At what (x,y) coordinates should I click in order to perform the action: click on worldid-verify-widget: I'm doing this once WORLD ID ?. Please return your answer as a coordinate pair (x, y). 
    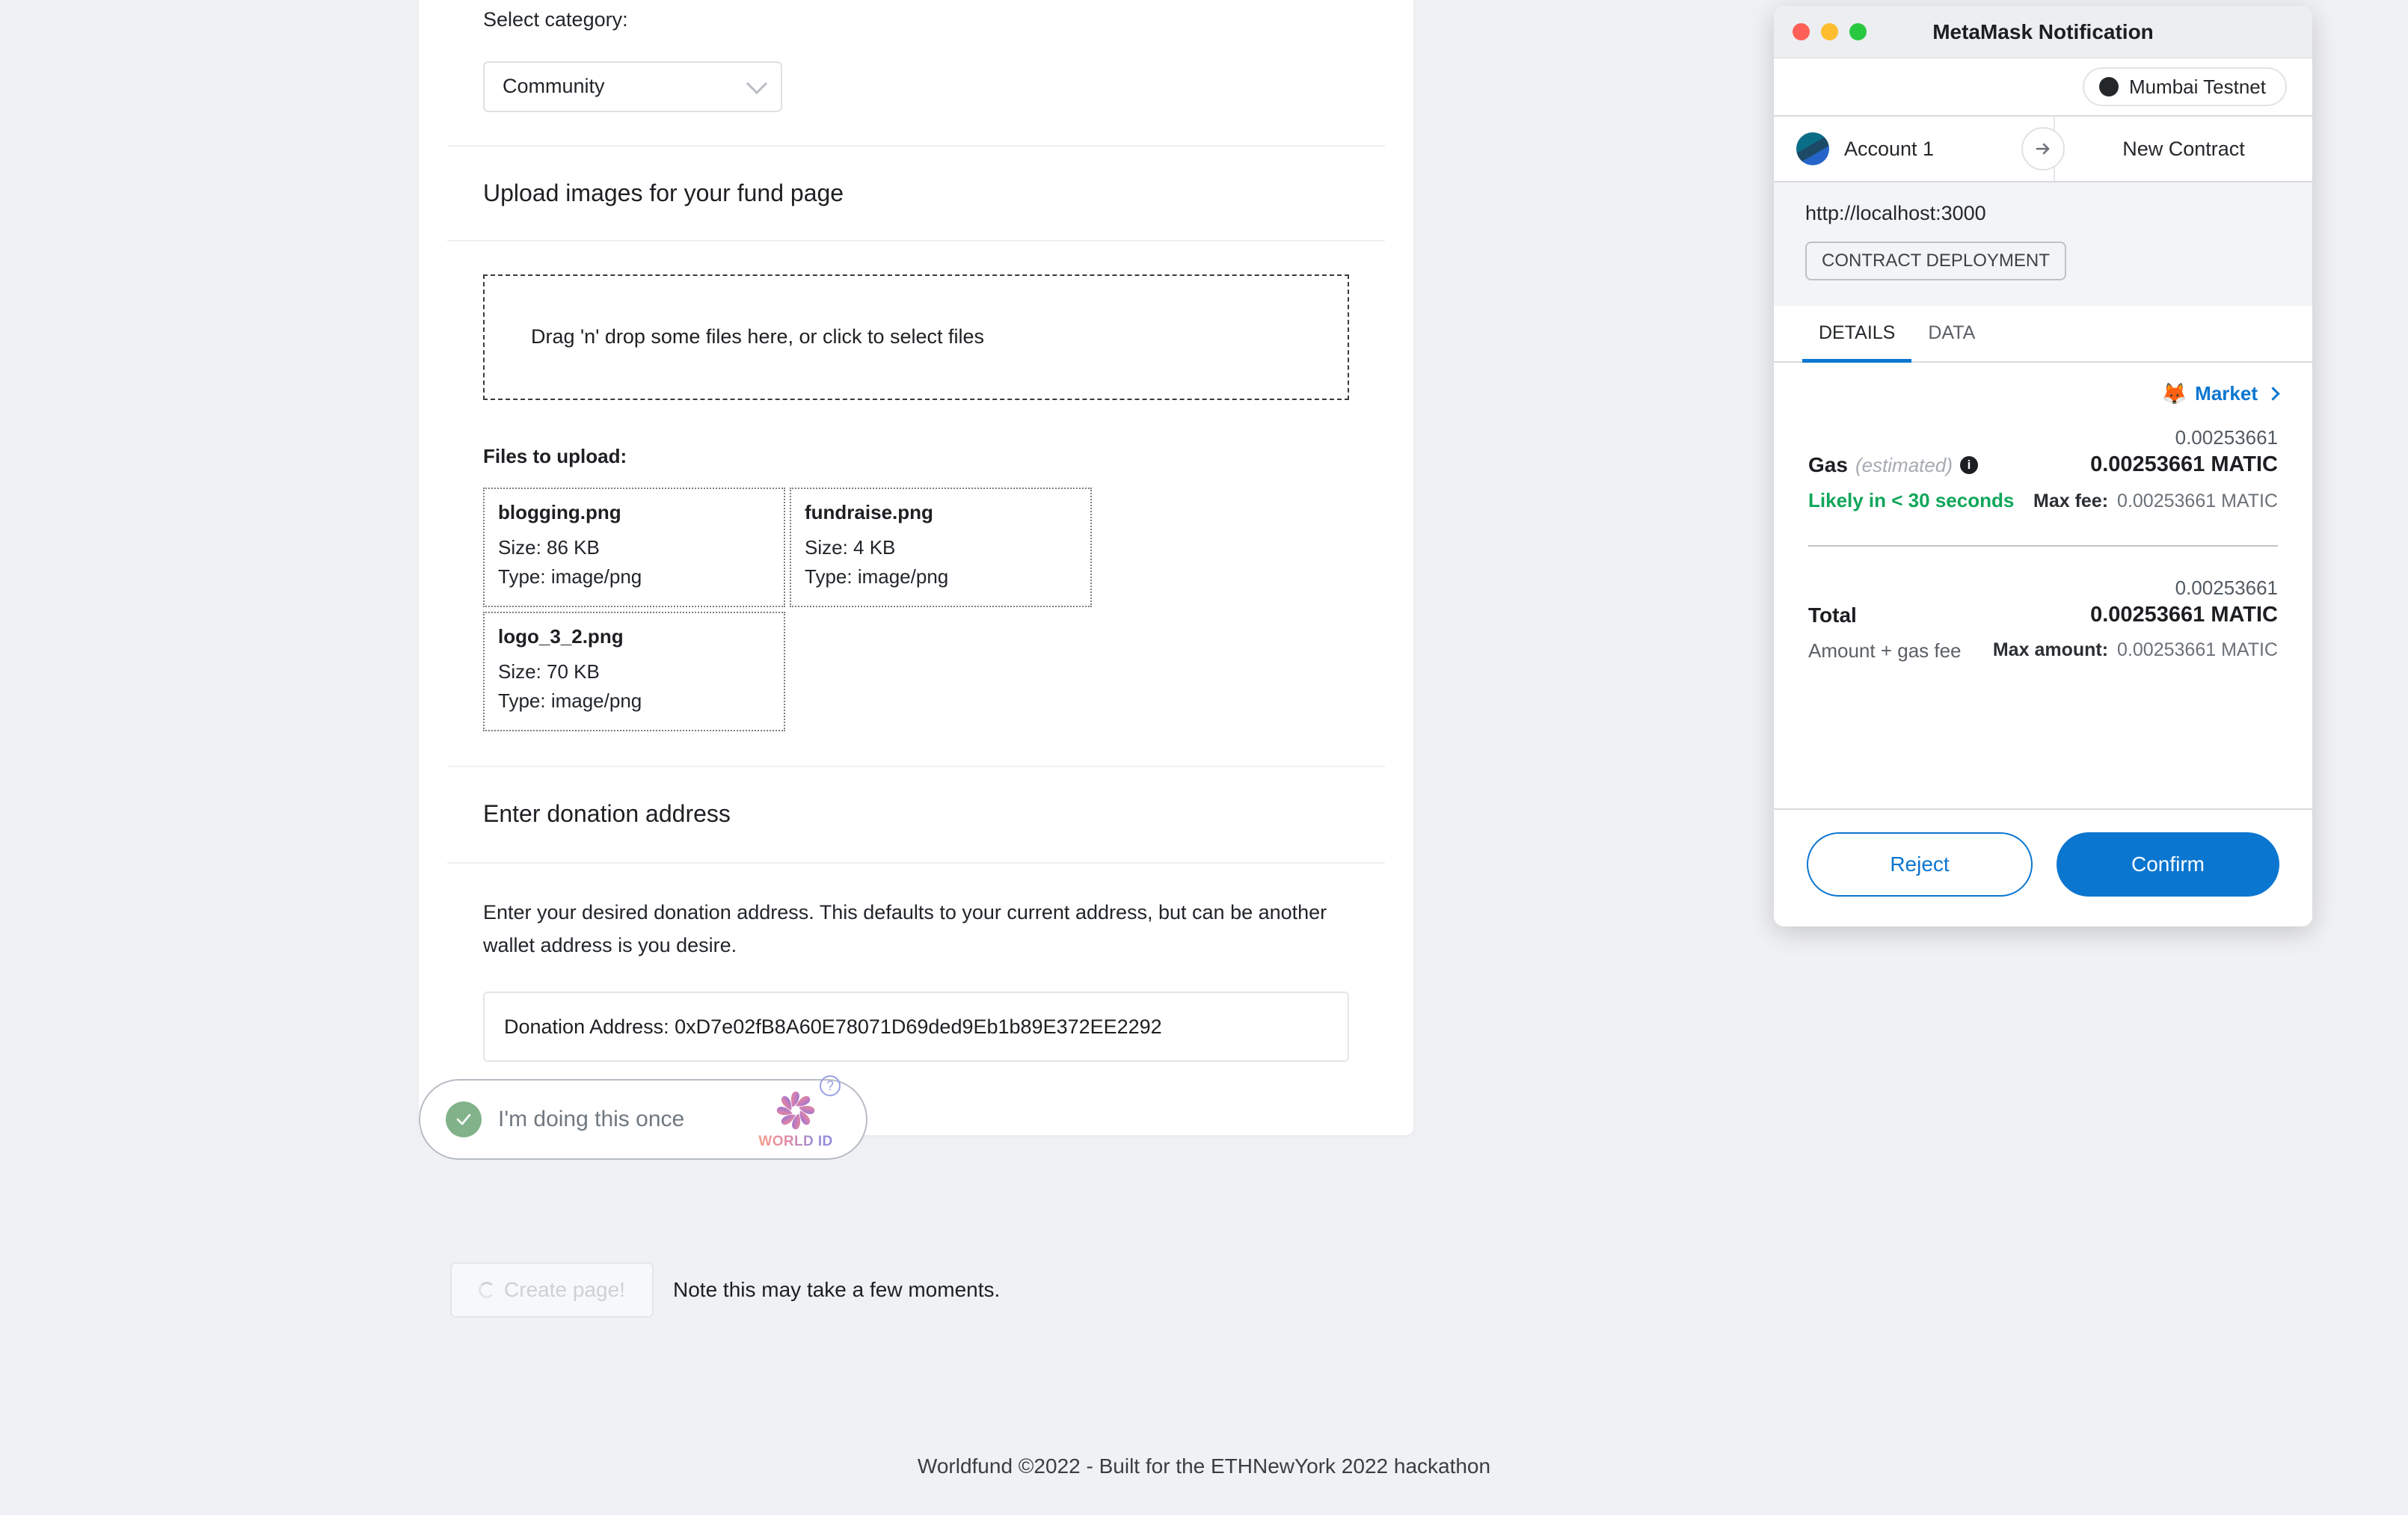
    Looking at the image, I should click on (643, 1117).